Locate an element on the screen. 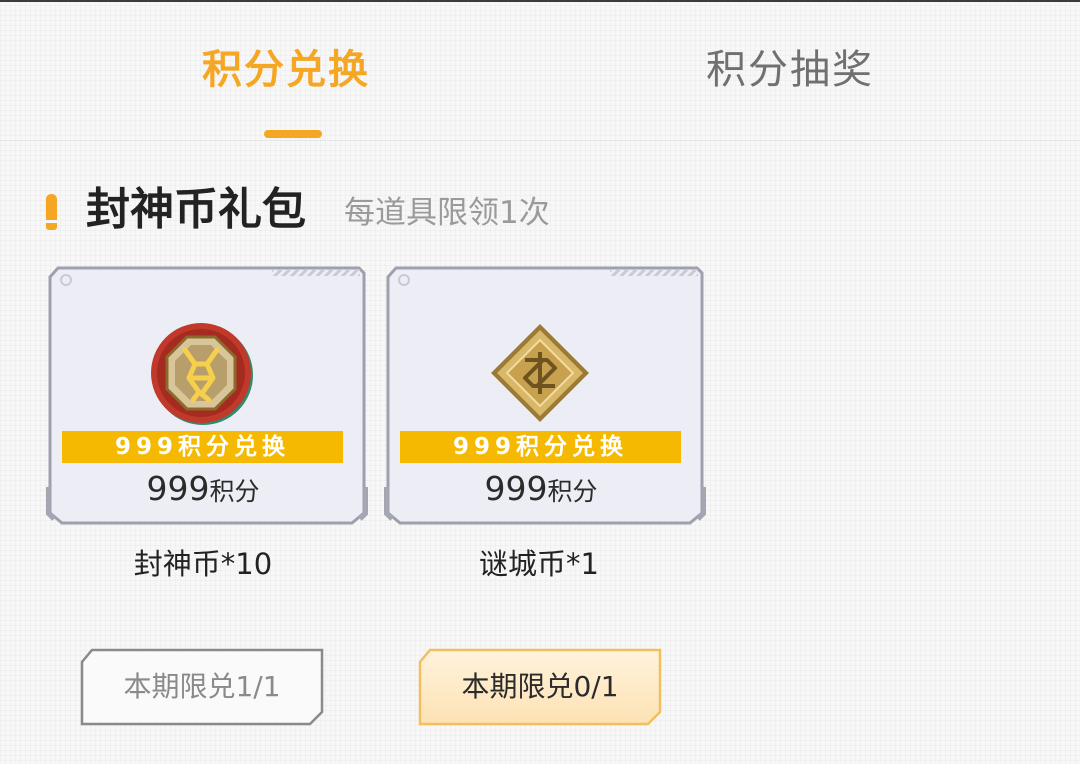 The width and height of the screenshot is (1080, 764). item-card-micheng-coin: 999积分兑换 999积分 is located at coordinates (545, 396).